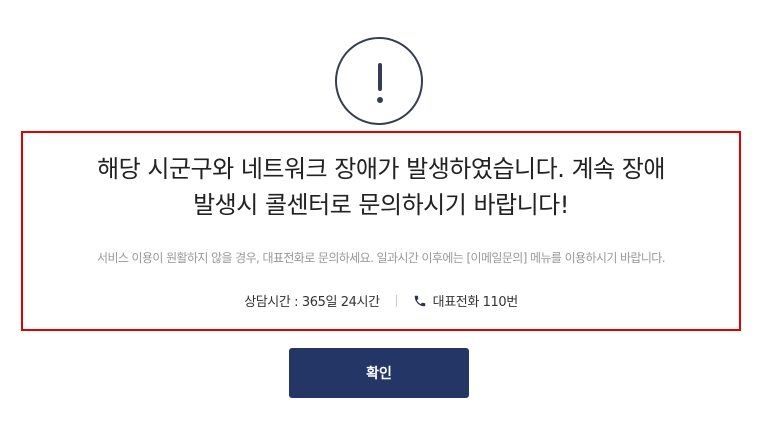  What do you see at coordinates (419, 300) in the screenshot?
I see `phone-icon` at bounding box center [419, 300].